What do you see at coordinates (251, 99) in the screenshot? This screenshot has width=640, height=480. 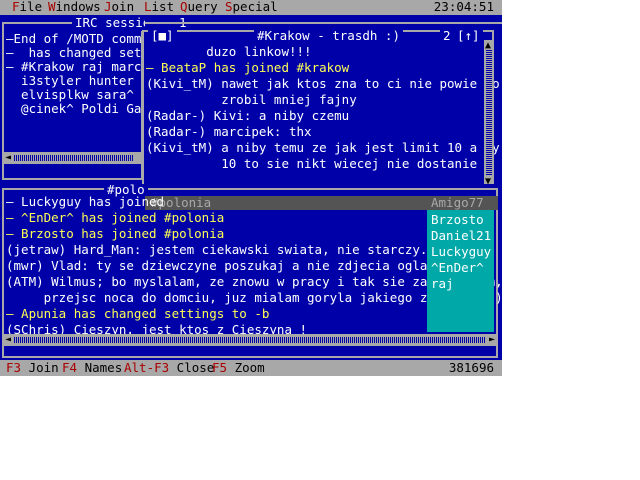 I see `krakow-line: zrobil mniej fajny` at bounding box center [251, 99].